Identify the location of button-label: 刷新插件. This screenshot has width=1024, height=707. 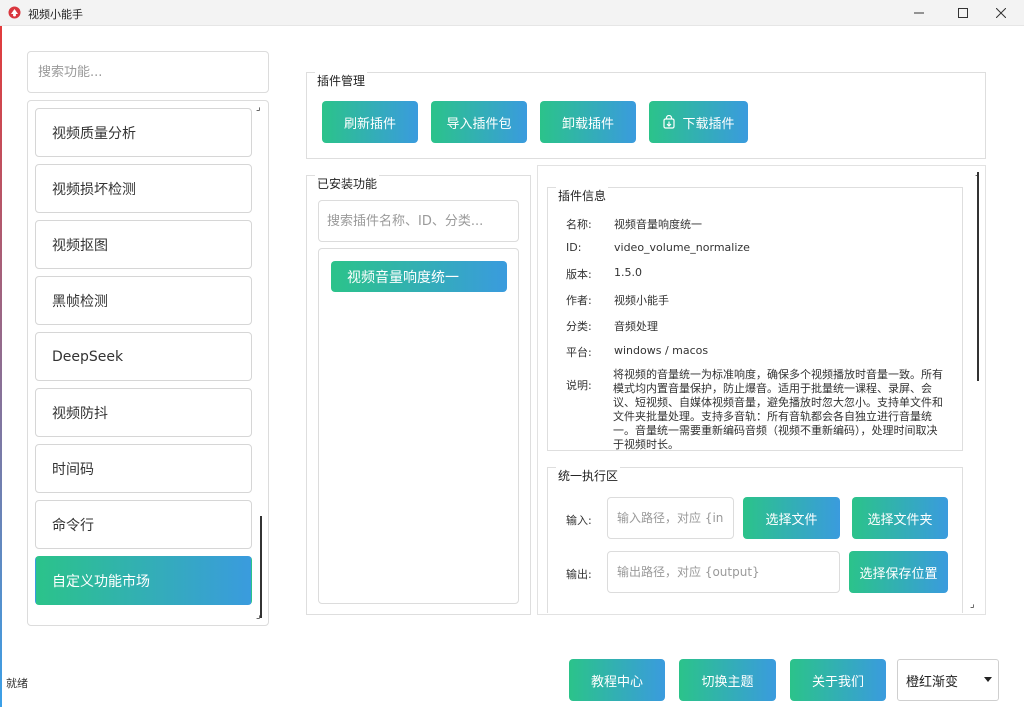
(369, 124).